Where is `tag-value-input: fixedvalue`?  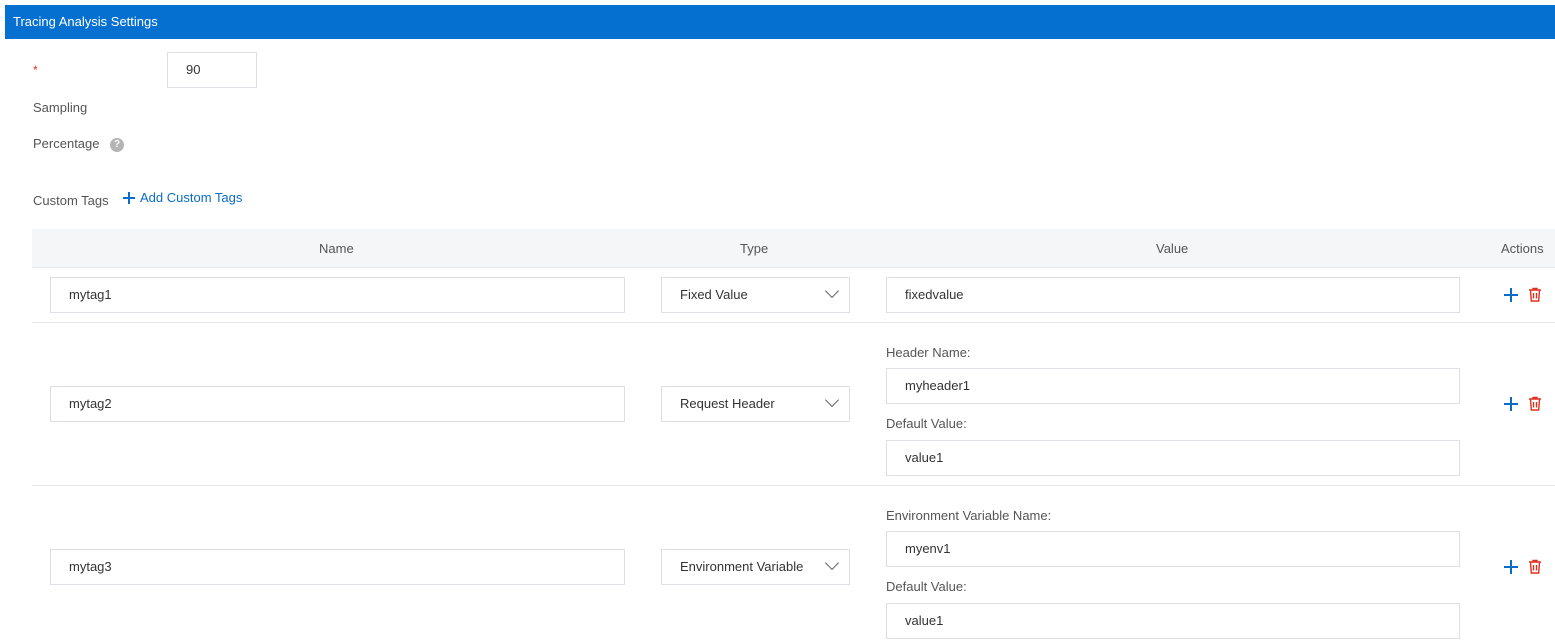 tag-value-input: fixedvalue is located at coordinates (1173, 295).